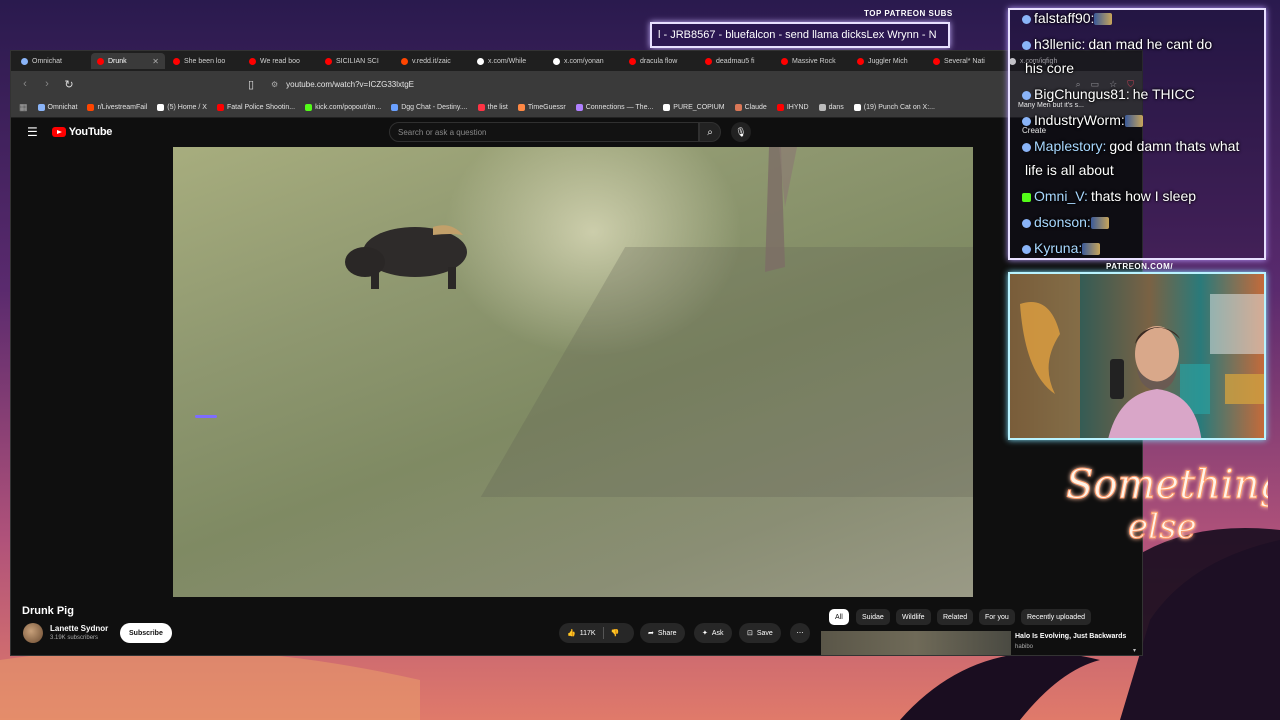  Describe the element at coordinates (52, 61) in the screenshot. I see `browser-tab: Omnichat` at that location.